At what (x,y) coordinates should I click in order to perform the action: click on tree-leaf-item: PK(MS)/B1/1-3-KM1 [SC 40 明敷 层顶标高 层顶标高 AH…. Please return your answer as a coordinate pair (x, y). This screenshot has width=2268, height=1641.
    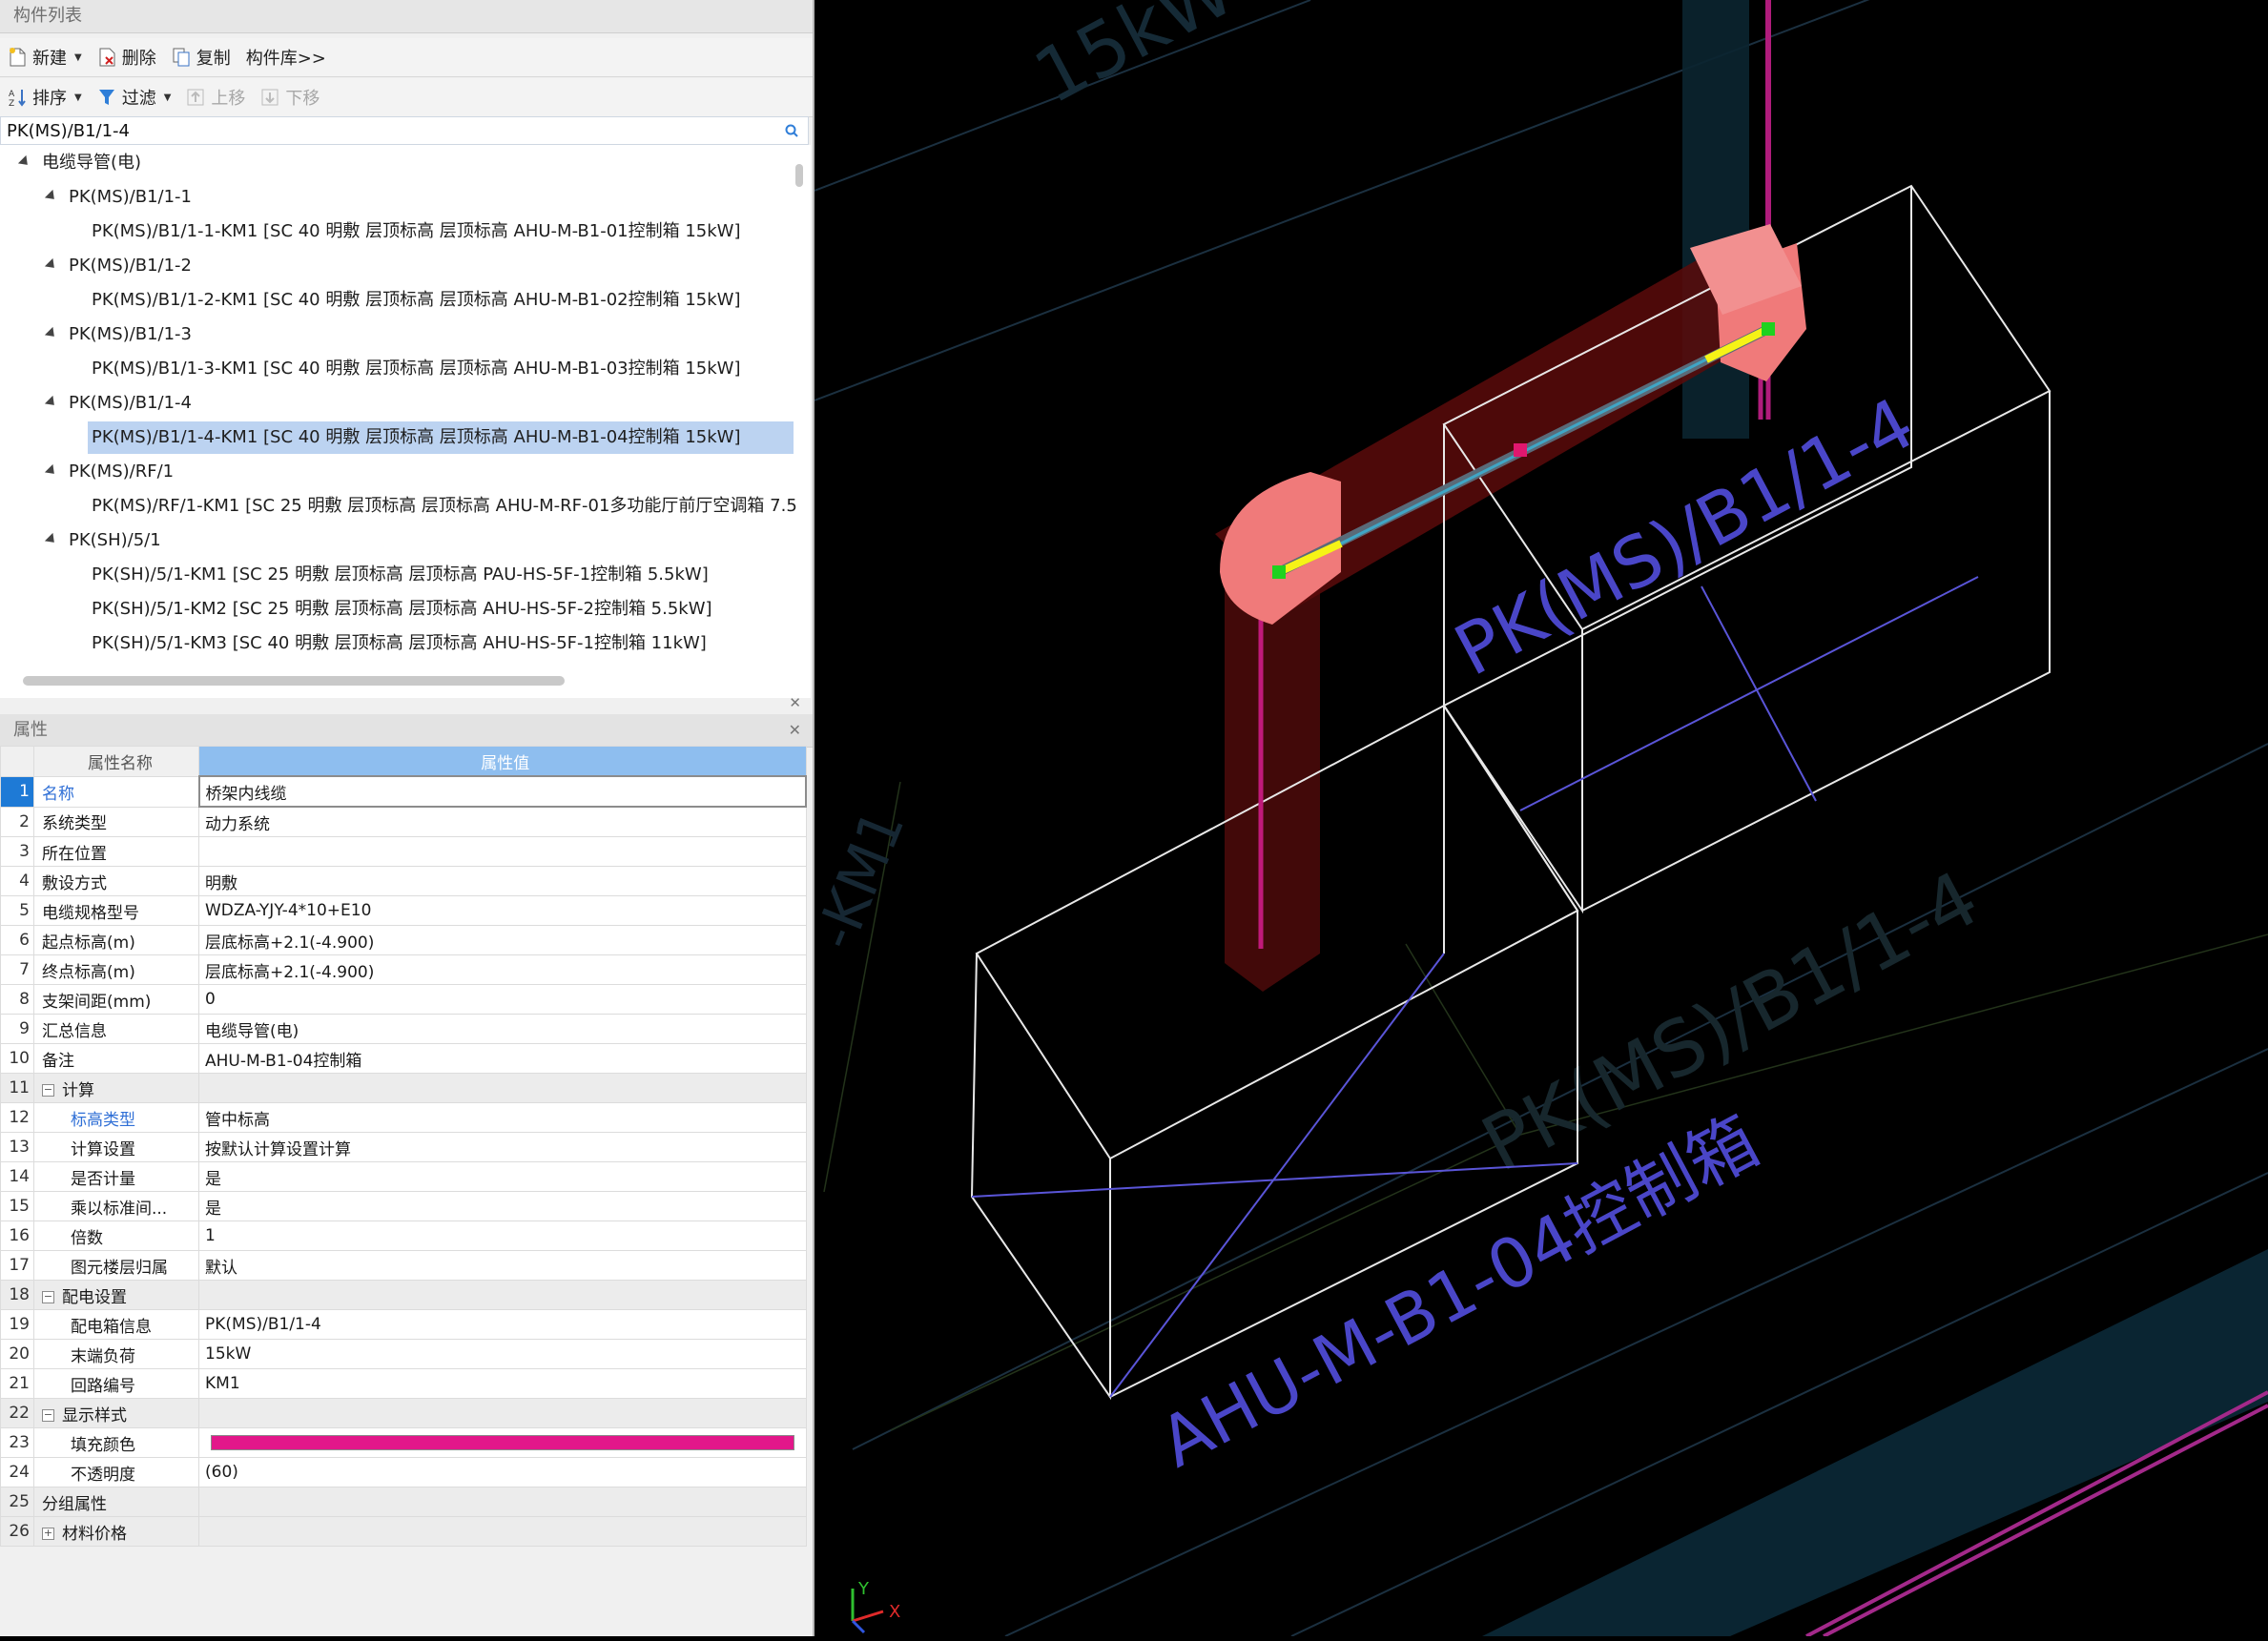
    Looking at the image, I should click on (416, 369).